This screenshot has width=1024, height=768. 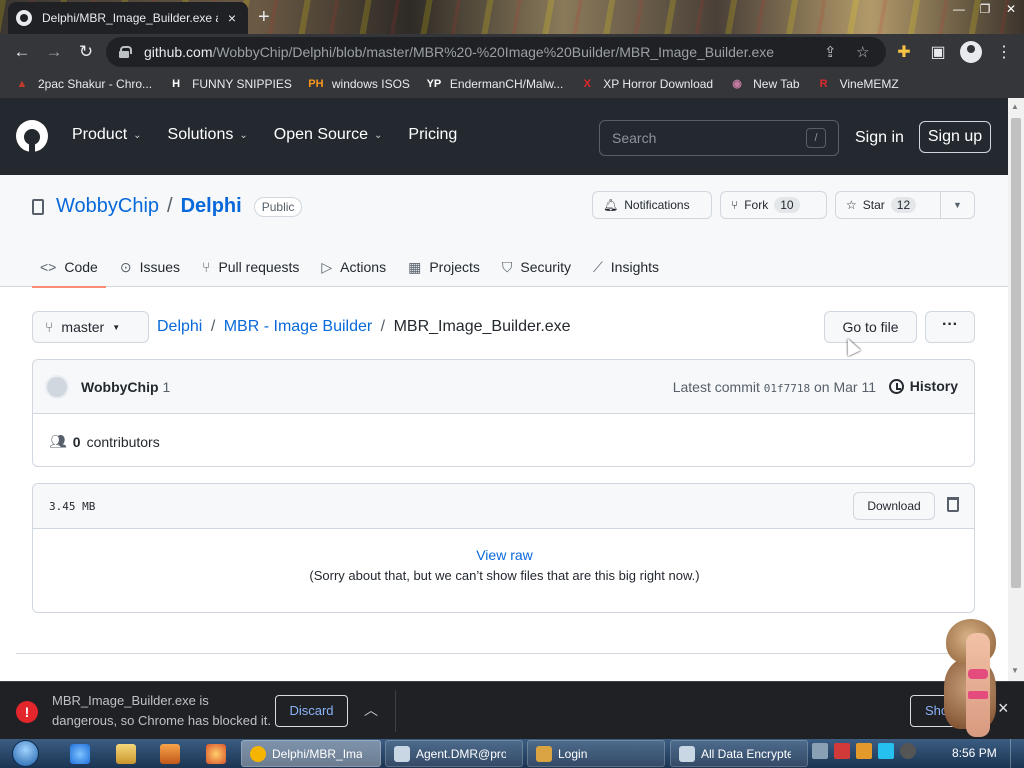 What do you see at coordinates (862, 52) in the screenshot?
I see `bookmark-star-icon: ☆` at bounding box center [862, 52].